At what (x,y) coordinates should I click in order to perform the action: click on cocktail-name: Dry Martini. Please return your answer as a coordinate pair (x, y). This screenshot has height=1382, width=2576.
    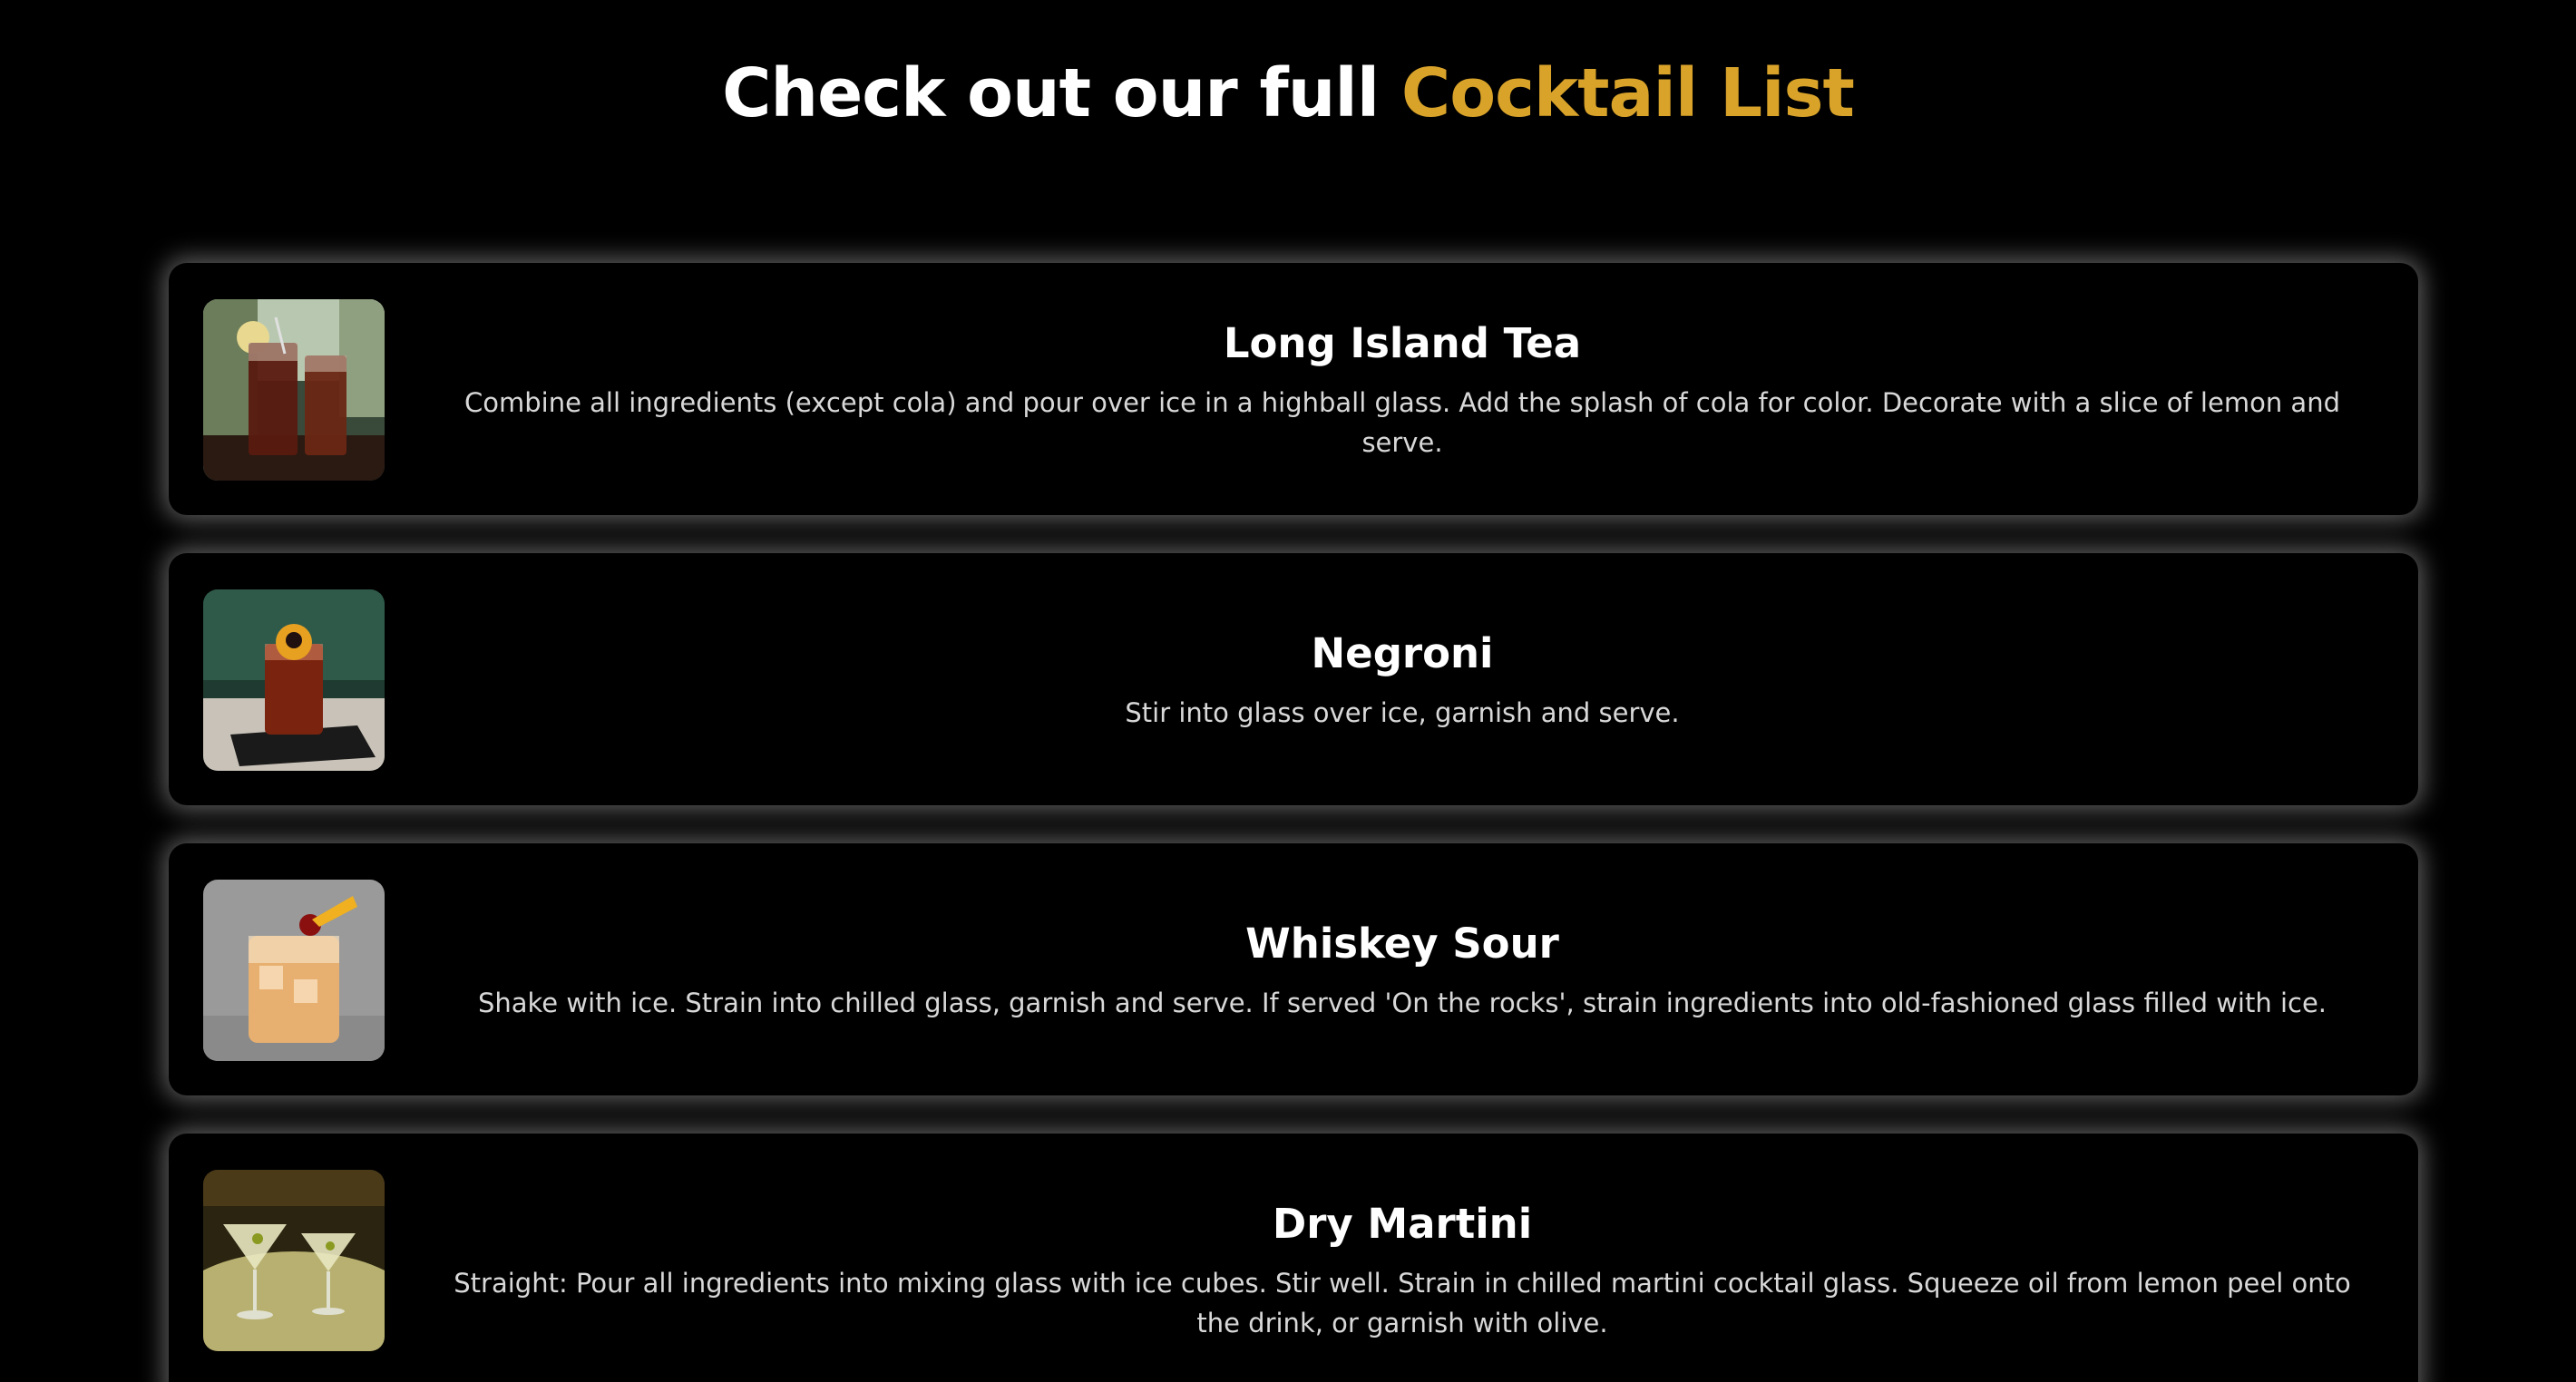
    Looking at the image, I should click on (1402, 1224).